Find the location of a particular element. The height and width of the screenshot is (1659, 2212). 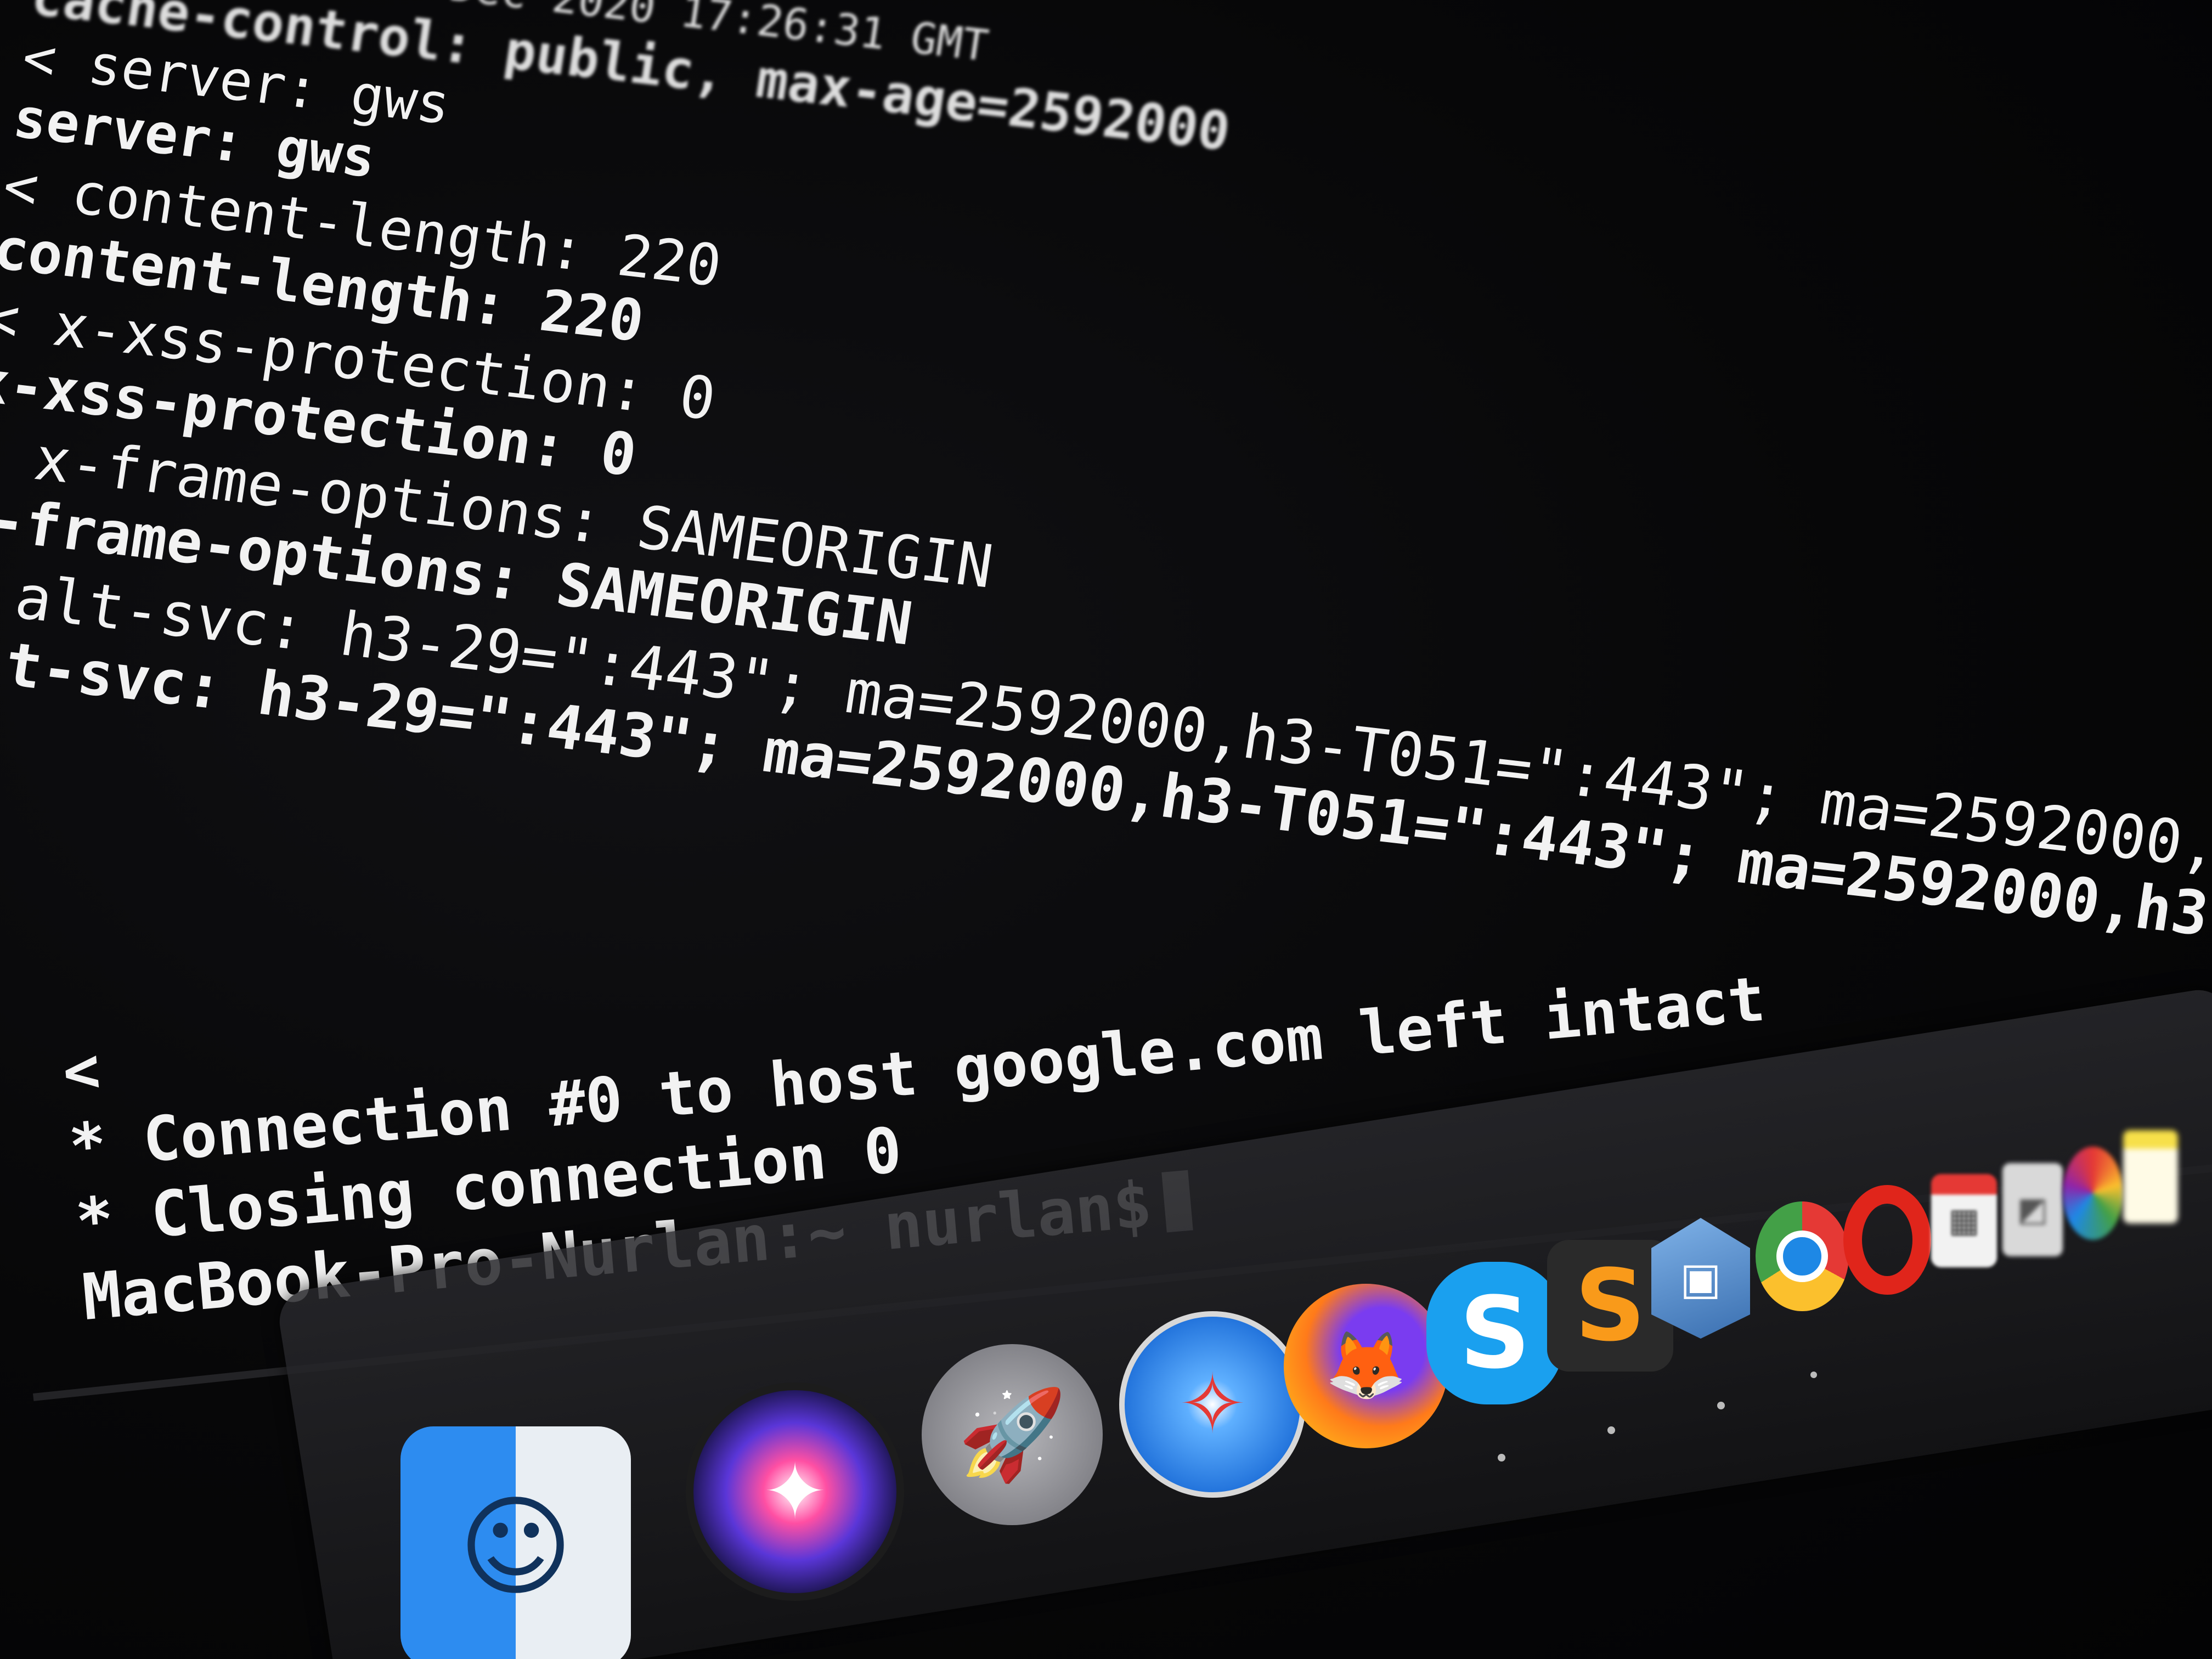

rocket-icon: 🚀 is located at coordinates (1012, 1434).